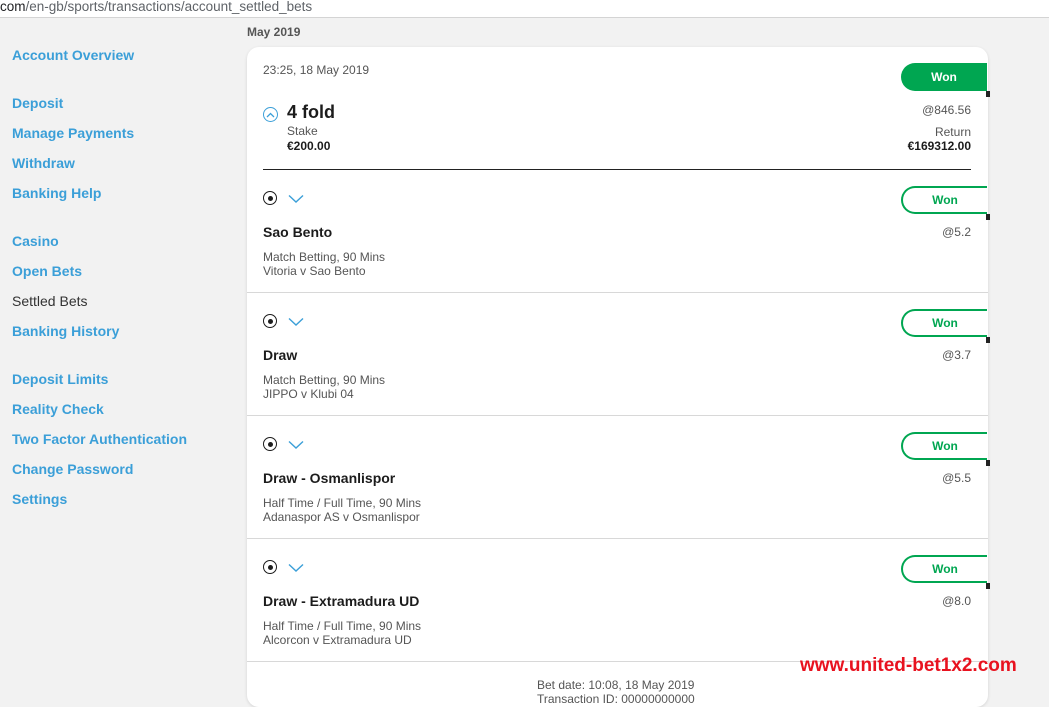 The height and width of the screenshot is (707, 1049). I want to click on transaction-id: Transaction ID: 00000000000, so click(616, 699).